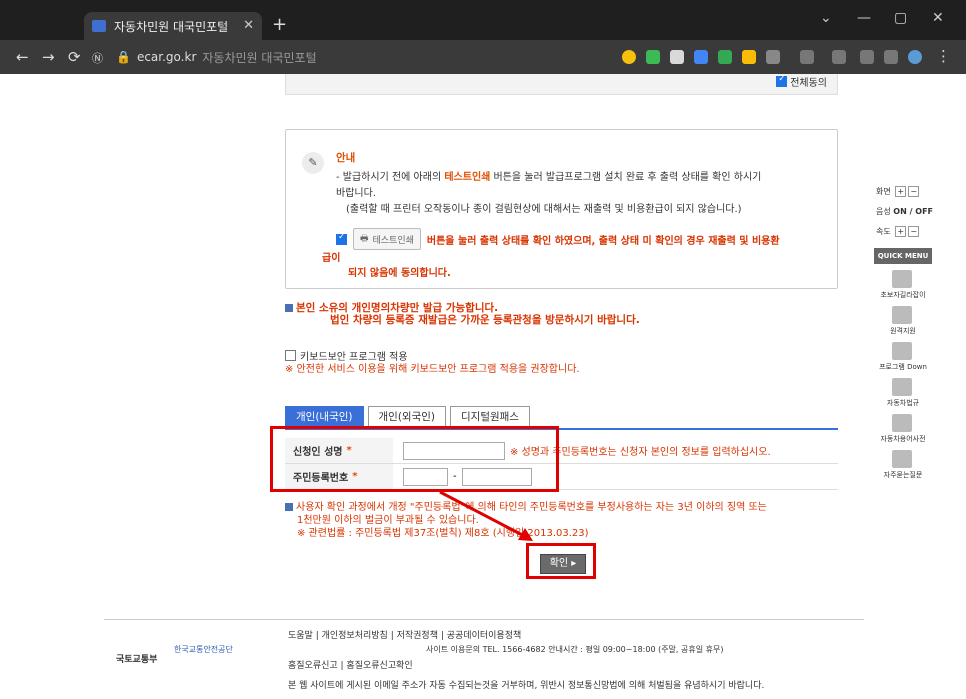 The image size is (966, 699). Describe the element at coordinates (653, 57) in the screenshot. I see `shield-extension-icon` at that location.